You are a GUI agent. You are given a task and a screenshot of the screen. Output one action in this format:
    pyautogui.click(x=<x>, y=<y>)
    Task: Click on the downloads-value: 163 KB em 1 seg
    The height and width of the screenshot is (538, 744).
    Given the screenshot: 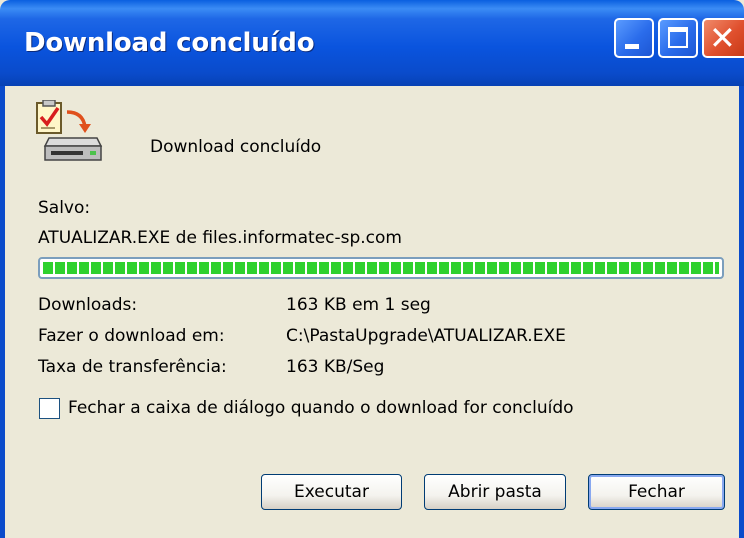 What is the action you would take?
    pyautogui.click(x=358, y=305)
    